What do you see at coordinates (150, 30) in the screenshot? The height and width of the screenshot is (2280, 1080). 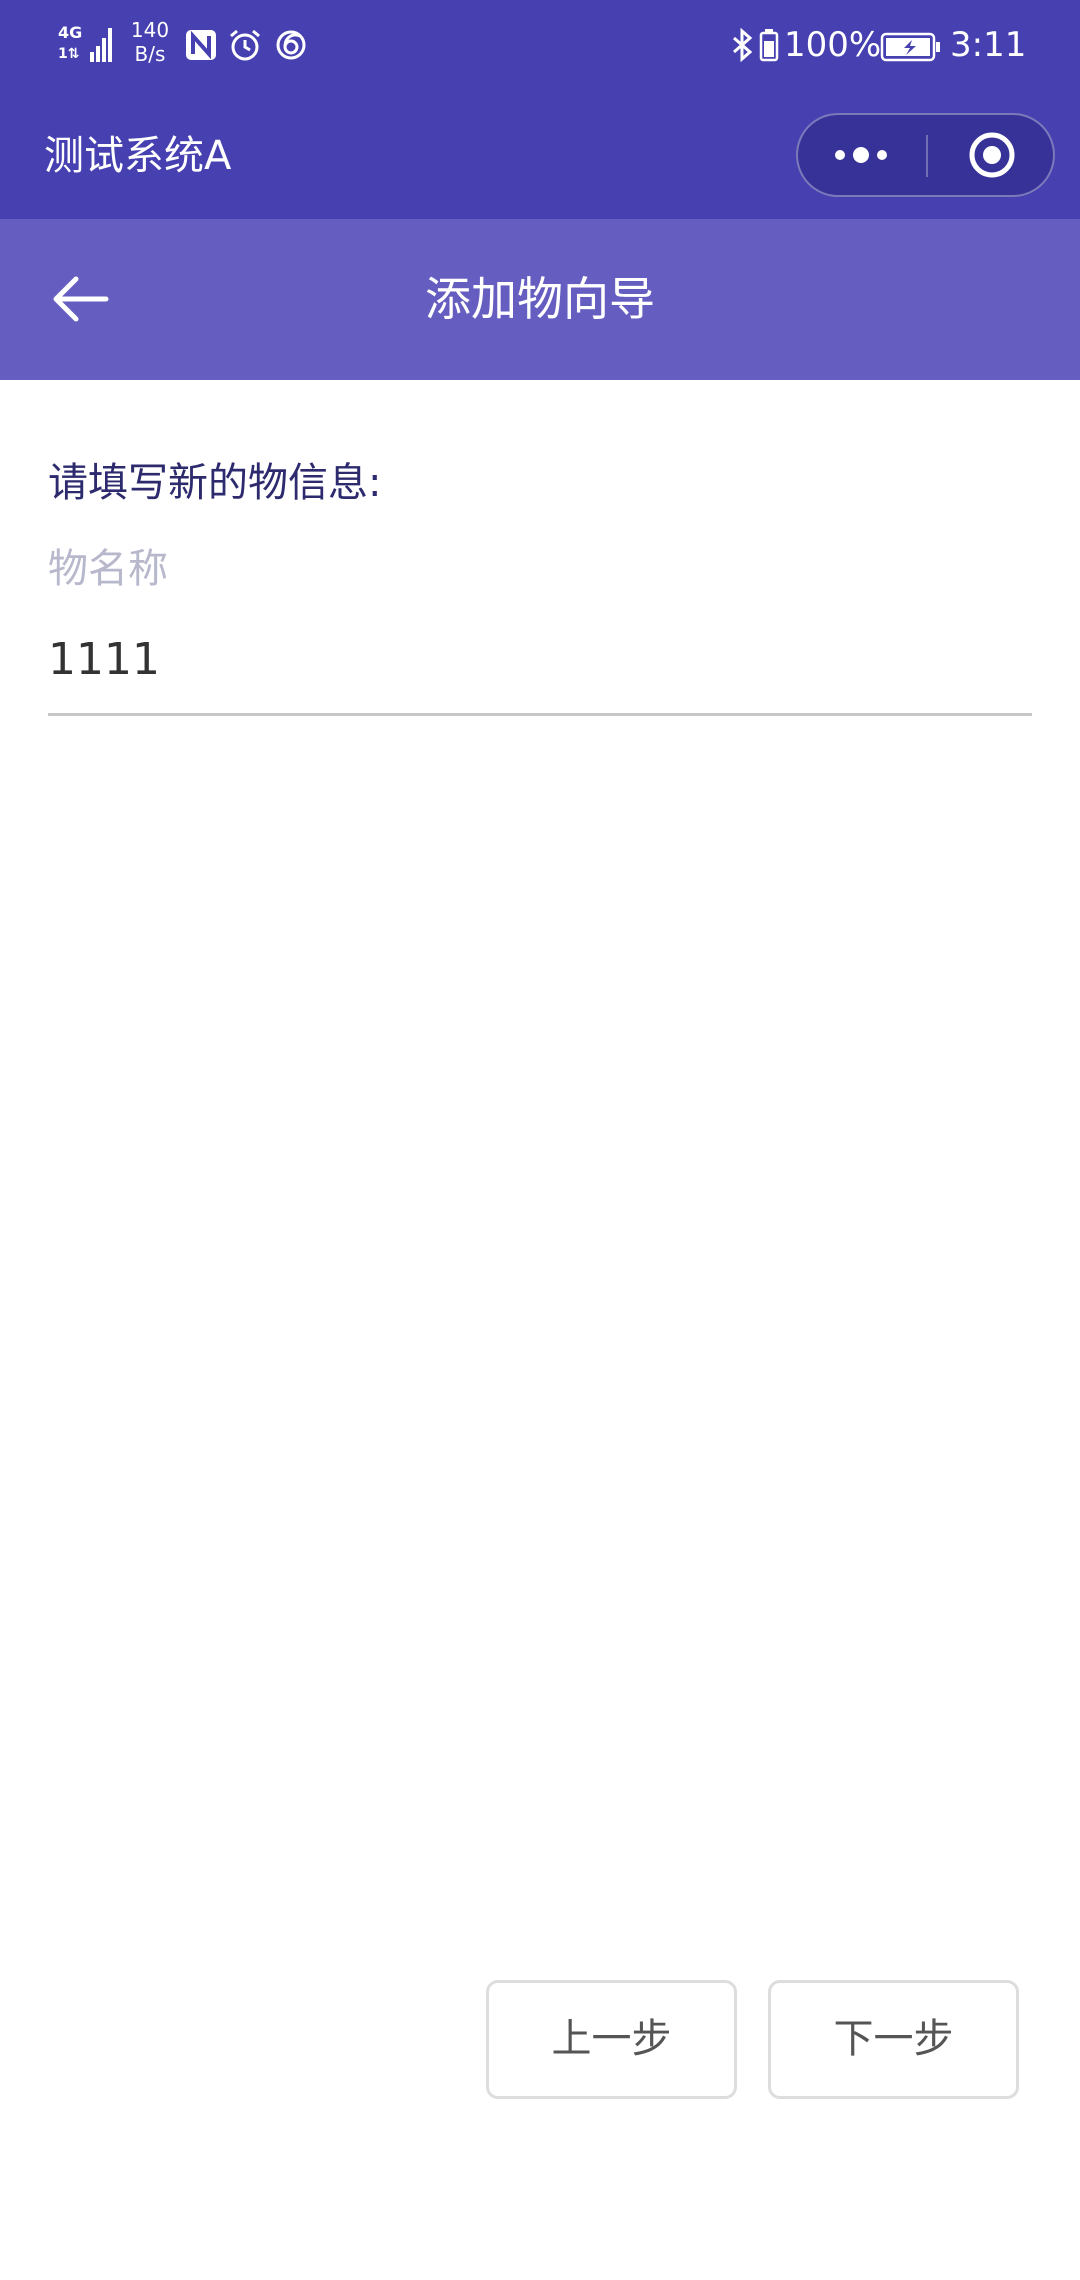 I see `speed-value: 140` at bounding box center [150, 30].